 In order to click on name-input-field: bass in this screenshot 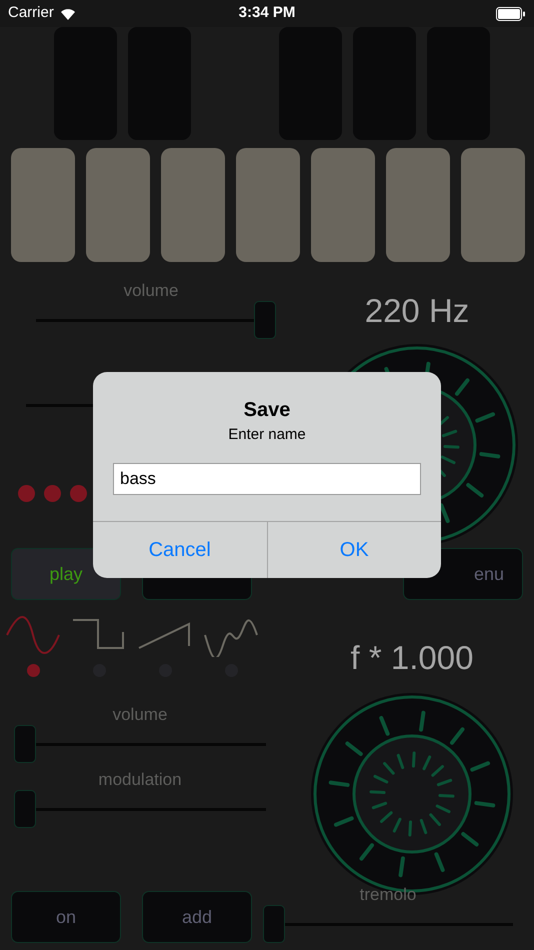, I will do `click(267, 479)`.